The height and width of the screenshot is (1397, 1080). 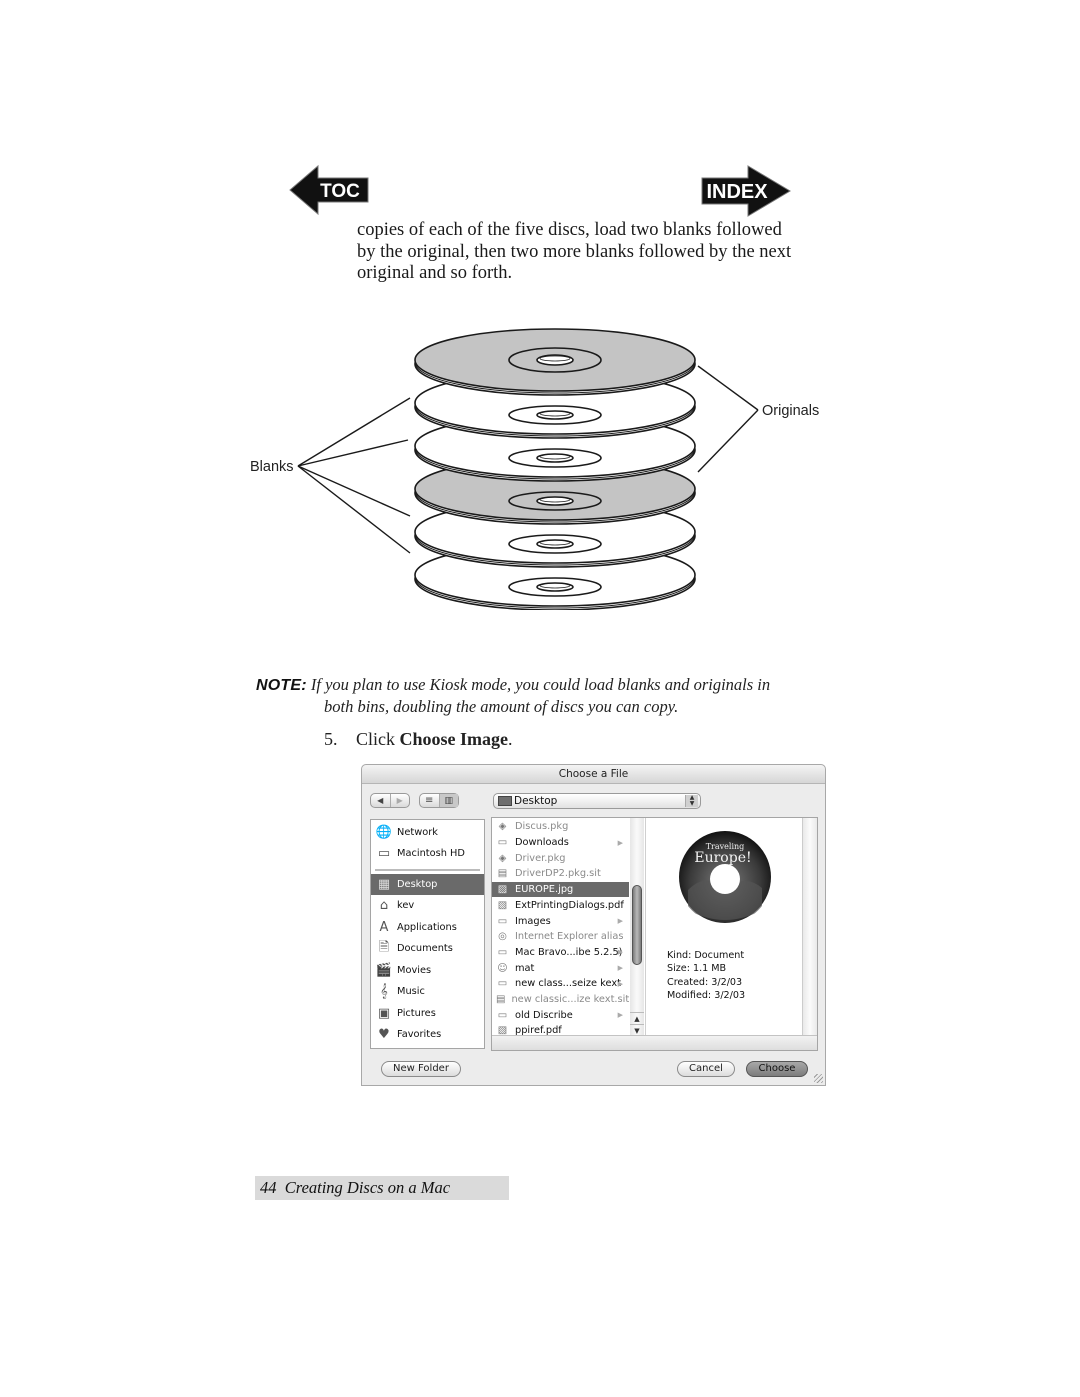 I want to click on horizontal-scrollbar, so click(x=654, y=1042).